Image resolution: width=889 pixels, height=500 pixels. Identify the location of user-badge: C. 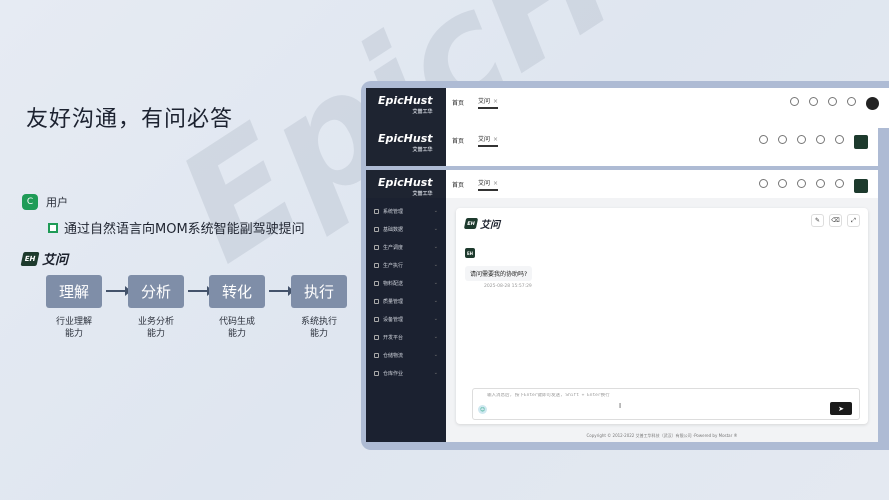
(30, 202).